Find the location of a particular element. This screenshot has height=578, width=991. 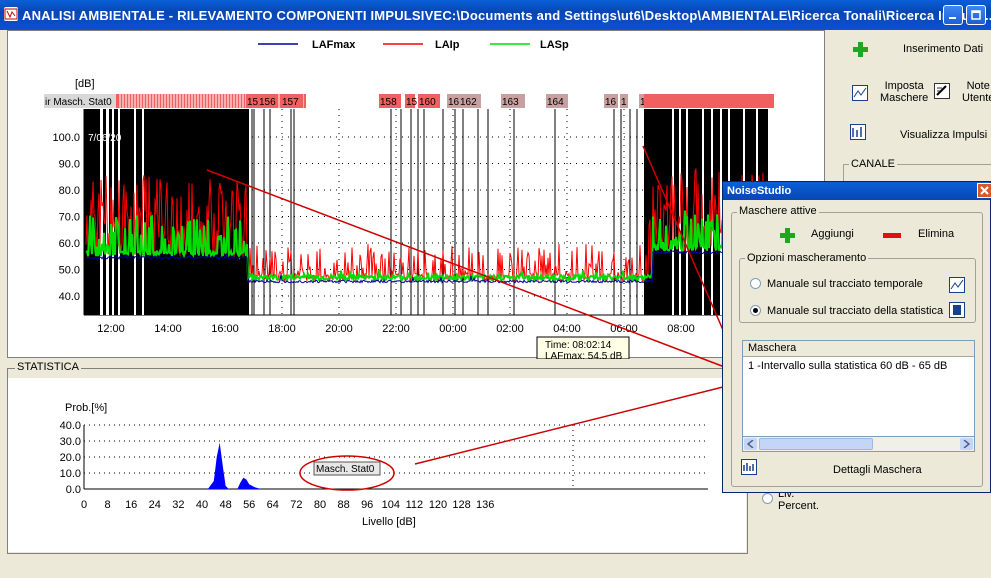

remove-icon is located at coordinates (892, 235).